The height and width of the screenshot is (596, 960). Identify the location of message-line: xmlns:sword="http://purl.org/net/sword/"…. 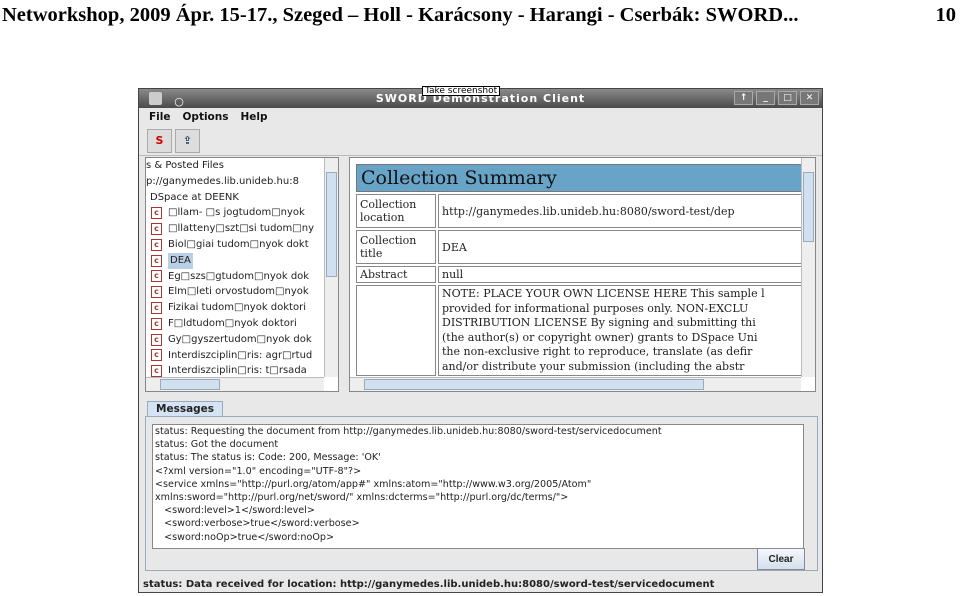
(362, 497).